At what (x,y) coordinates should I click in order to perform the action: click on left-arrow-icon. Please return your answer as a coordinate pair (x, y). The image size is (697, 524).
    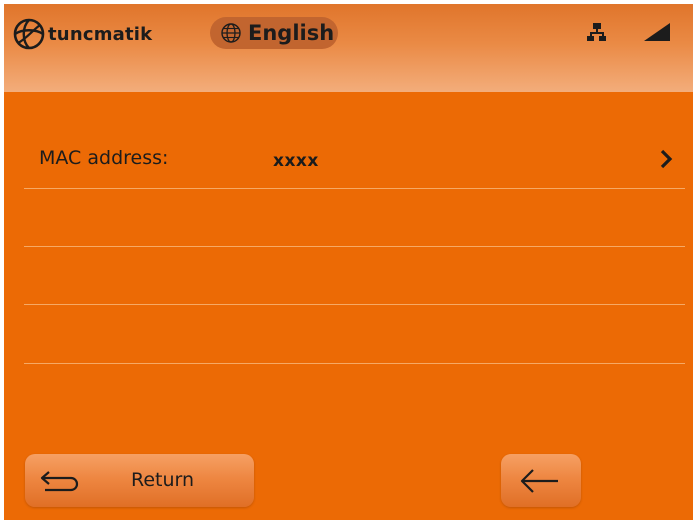
    Looking at the image, I should click on (539, 481).